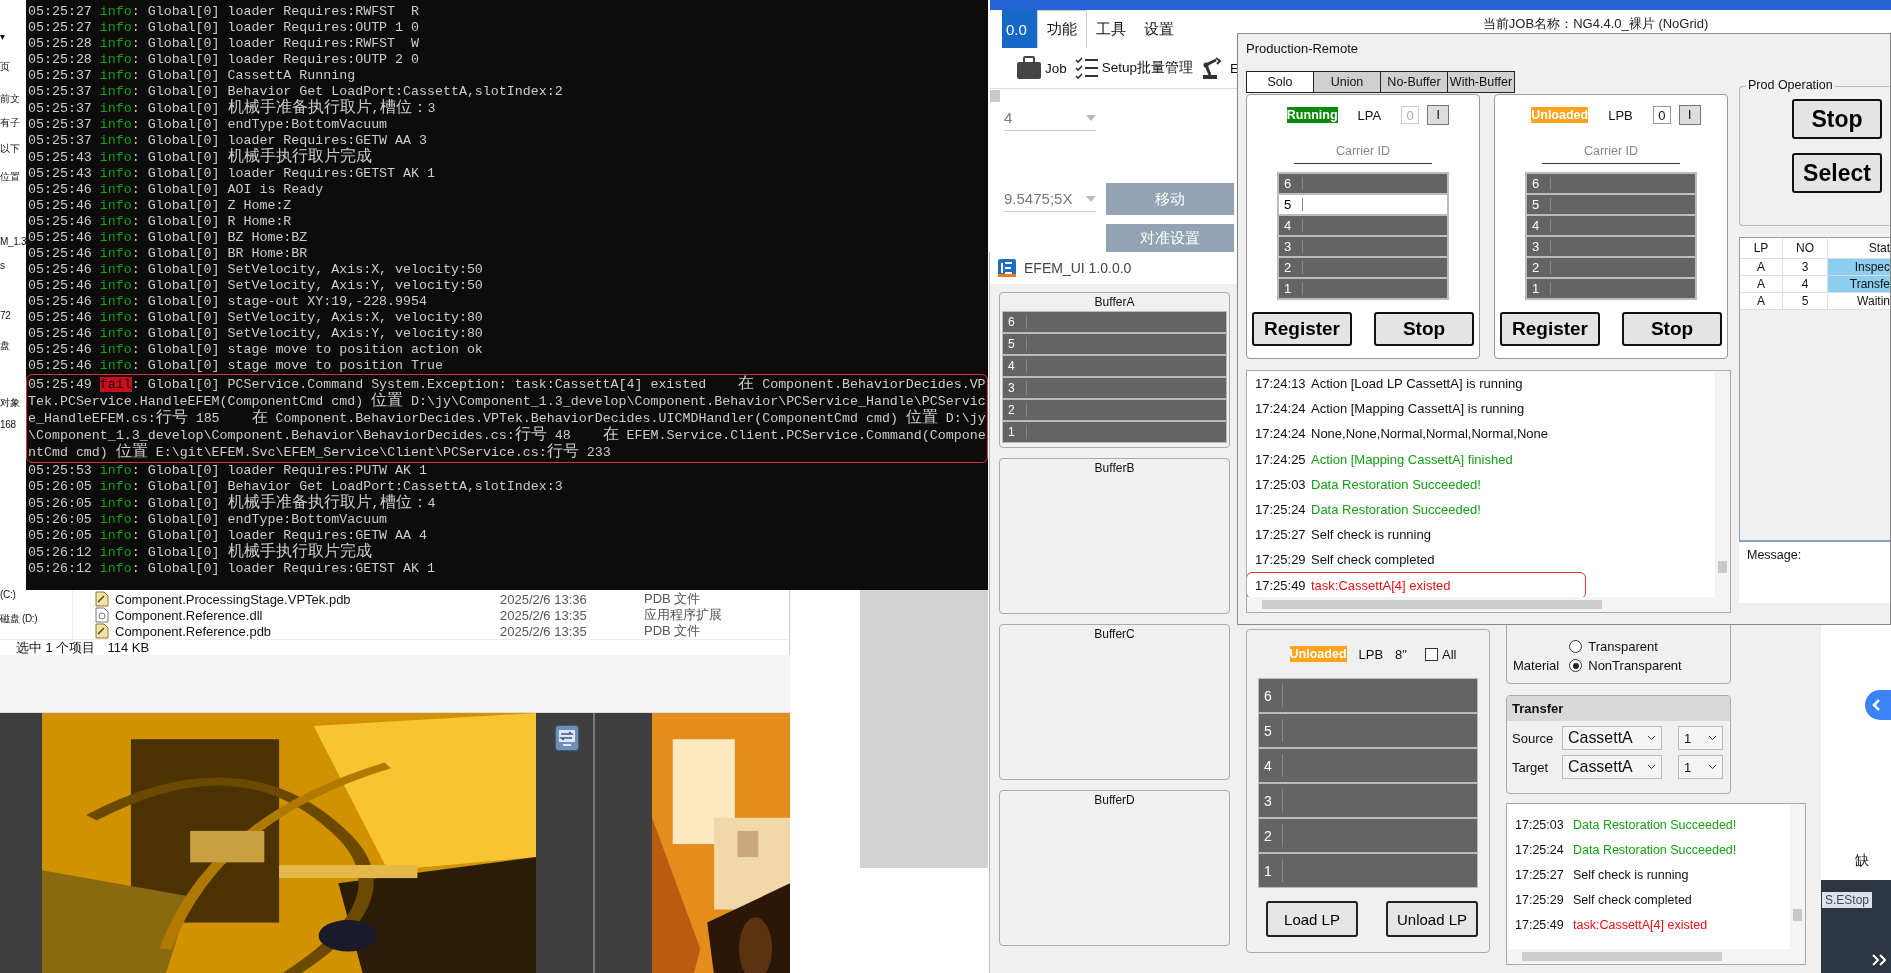  Describe the element at coordinates (256, 350) in the screenshot. I see `console-line: 05:25:46 info: Global[0] stage move to position action ok` at that location.